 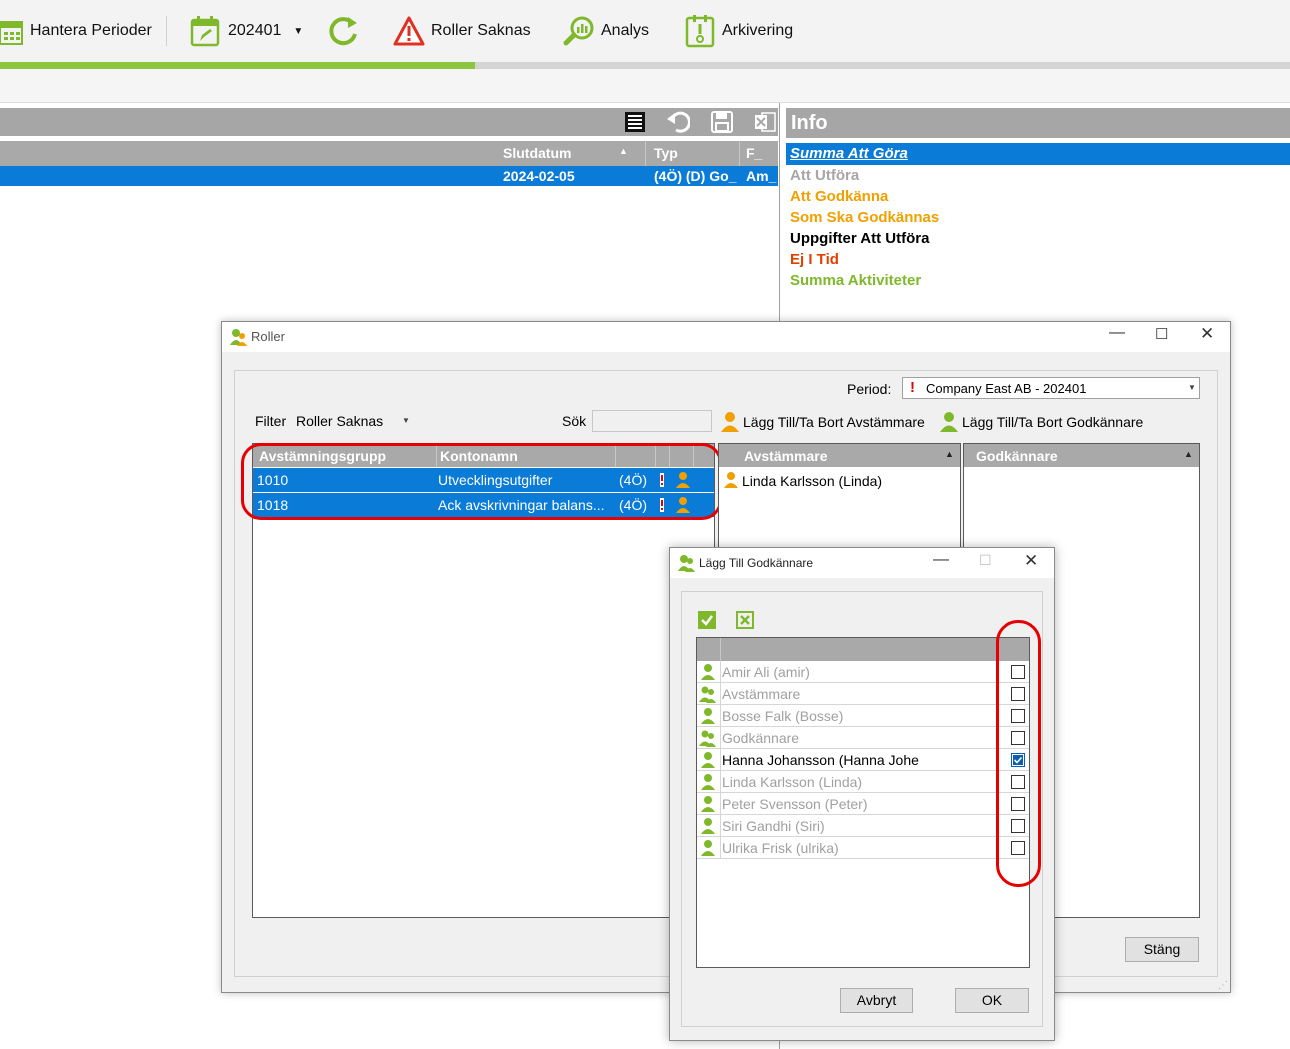 I want to click on hantera-perioder-button: Hantera Perioder, so click(x=76, y=31).